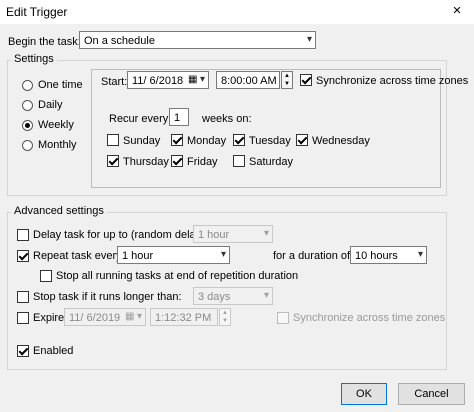 This screenshot has height=412, width=474. What do you see at coordinates (23, 351) in the screenshot?
I see `enabled-checkbox` at bounding box center [23, 351].